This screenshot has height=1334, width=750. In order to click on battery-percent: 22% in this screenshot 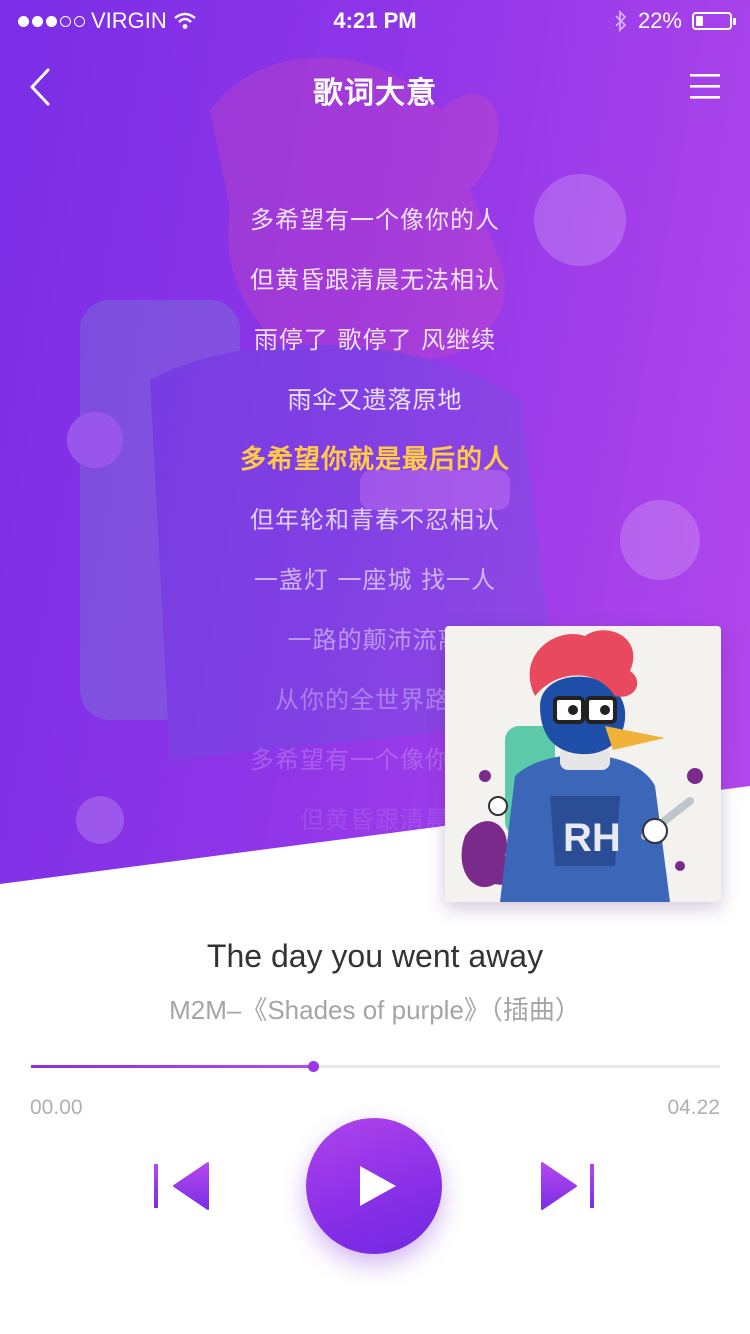, I will do `click(659, 20)`.